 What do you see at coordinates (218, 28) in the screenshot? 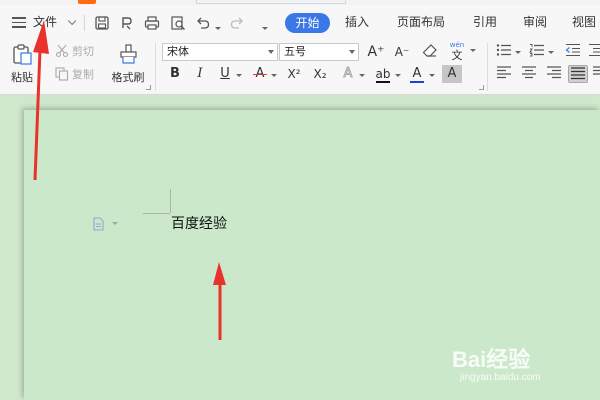
I see `undo-dropdown-icon` at bounding box center [218, 28].